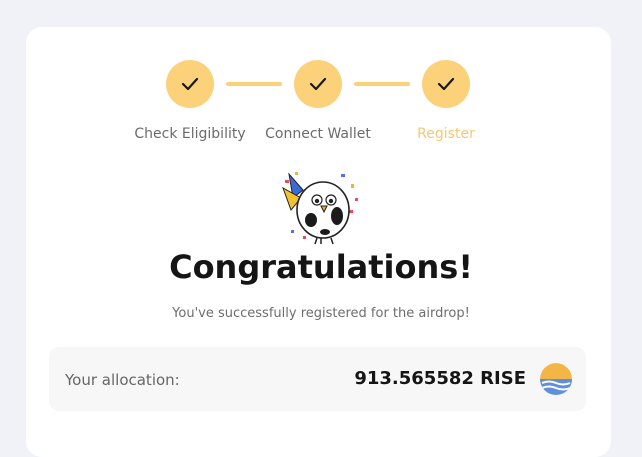 The image size is (642, 457). I want to click on allocation-panel: Your allocation: 913.565582 RISE, so click(317, 379).